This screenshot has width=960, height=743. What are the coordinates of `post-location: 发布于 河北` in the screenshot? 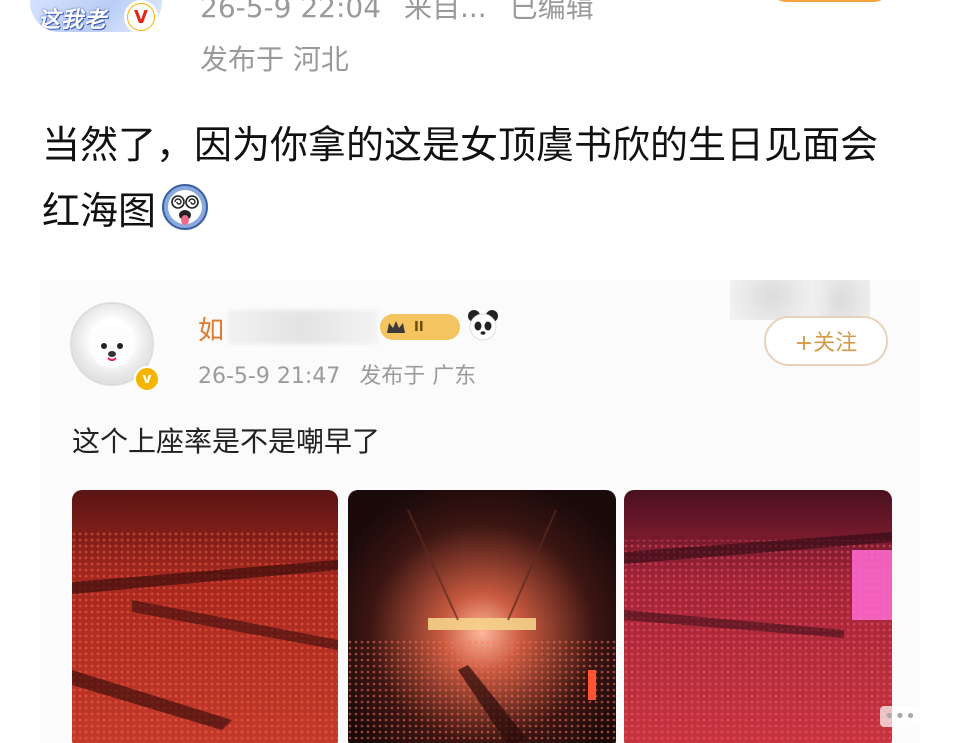 It's located at (274, 59).